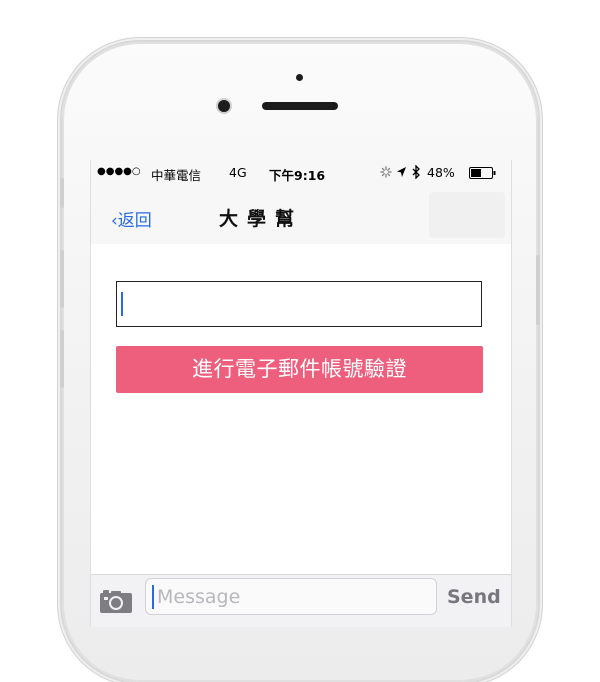 This screenshot has height=682, width=600. I want to click on activity-spinner-icon, so click(386, 173).